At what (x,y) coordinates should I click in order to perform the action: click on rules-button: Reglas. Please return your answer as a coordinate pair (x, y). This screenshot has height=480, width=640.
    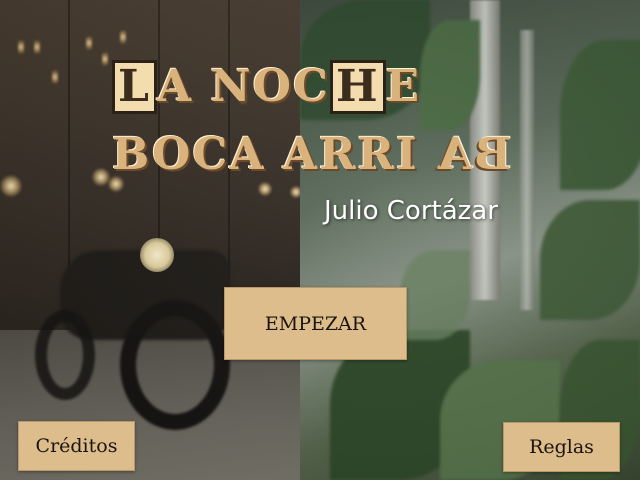
    Looking at the image, I should click on (561, 447).